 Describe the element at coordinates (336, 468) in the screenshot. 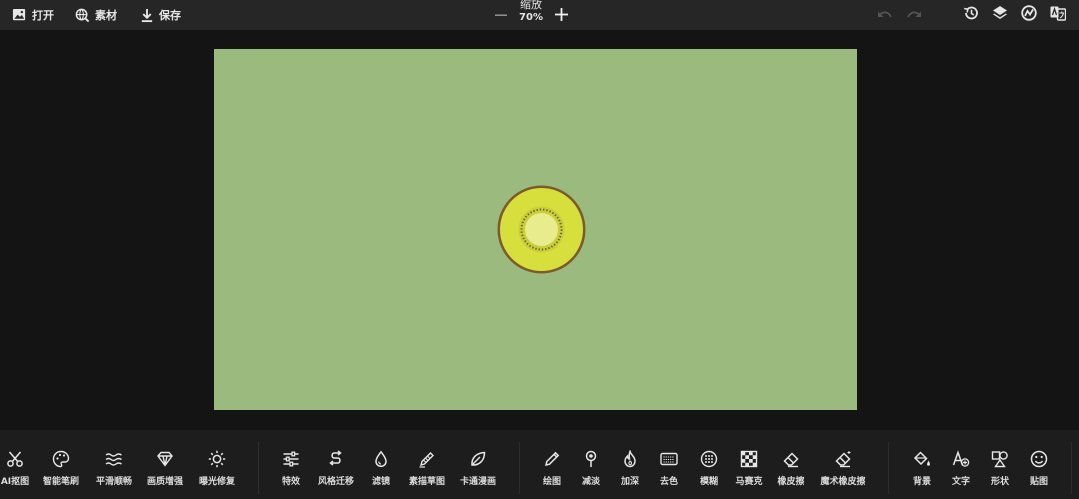

I see `style-transfer-tool: 风格迁移` at that location.